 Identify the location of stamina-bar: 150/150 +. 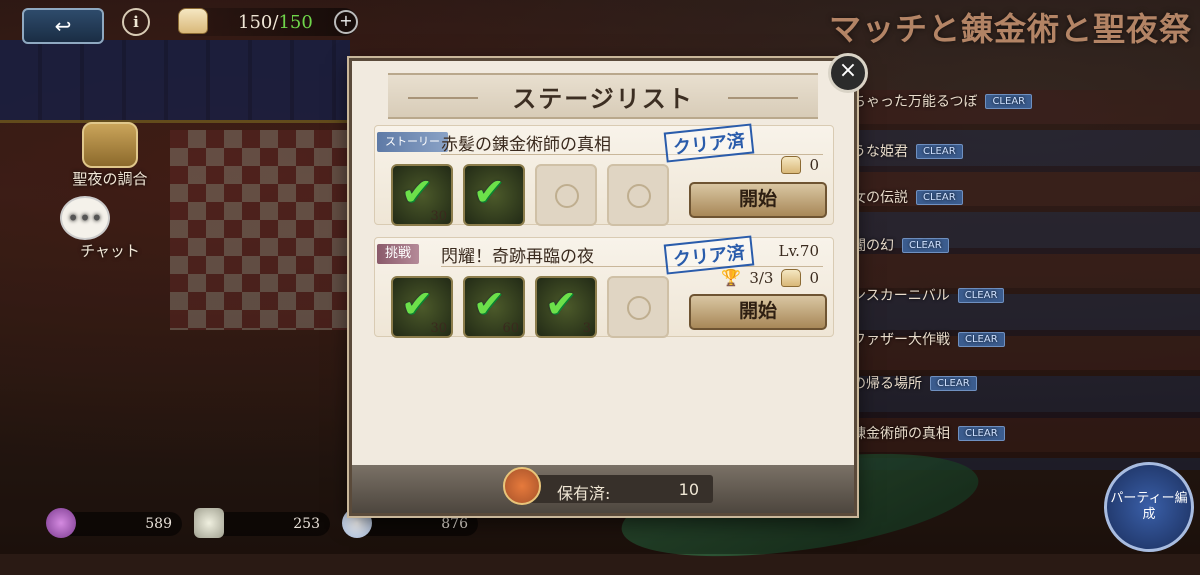
(268, 22).